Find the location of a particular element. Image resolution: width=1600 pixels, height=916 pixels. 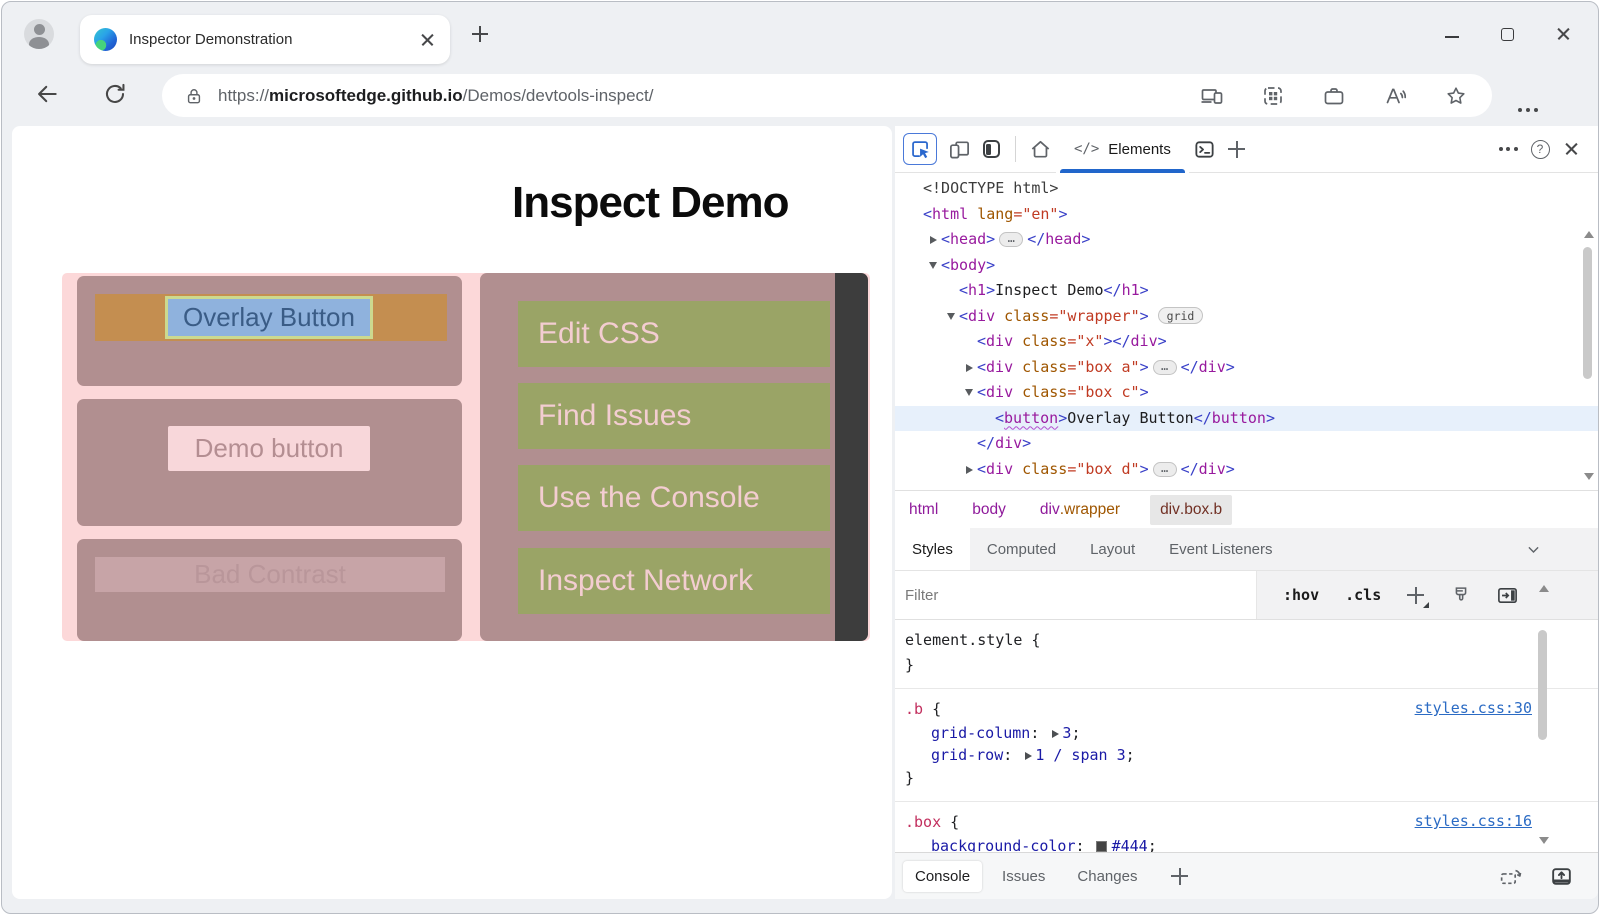

read-aloud-icon is located at coordinates (1395, 96).